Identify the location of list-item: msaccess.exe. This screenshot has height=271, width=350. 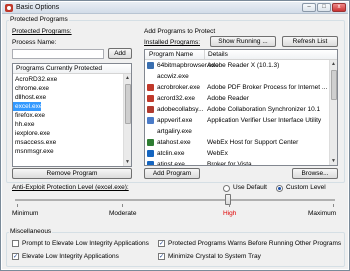
(72, 142).